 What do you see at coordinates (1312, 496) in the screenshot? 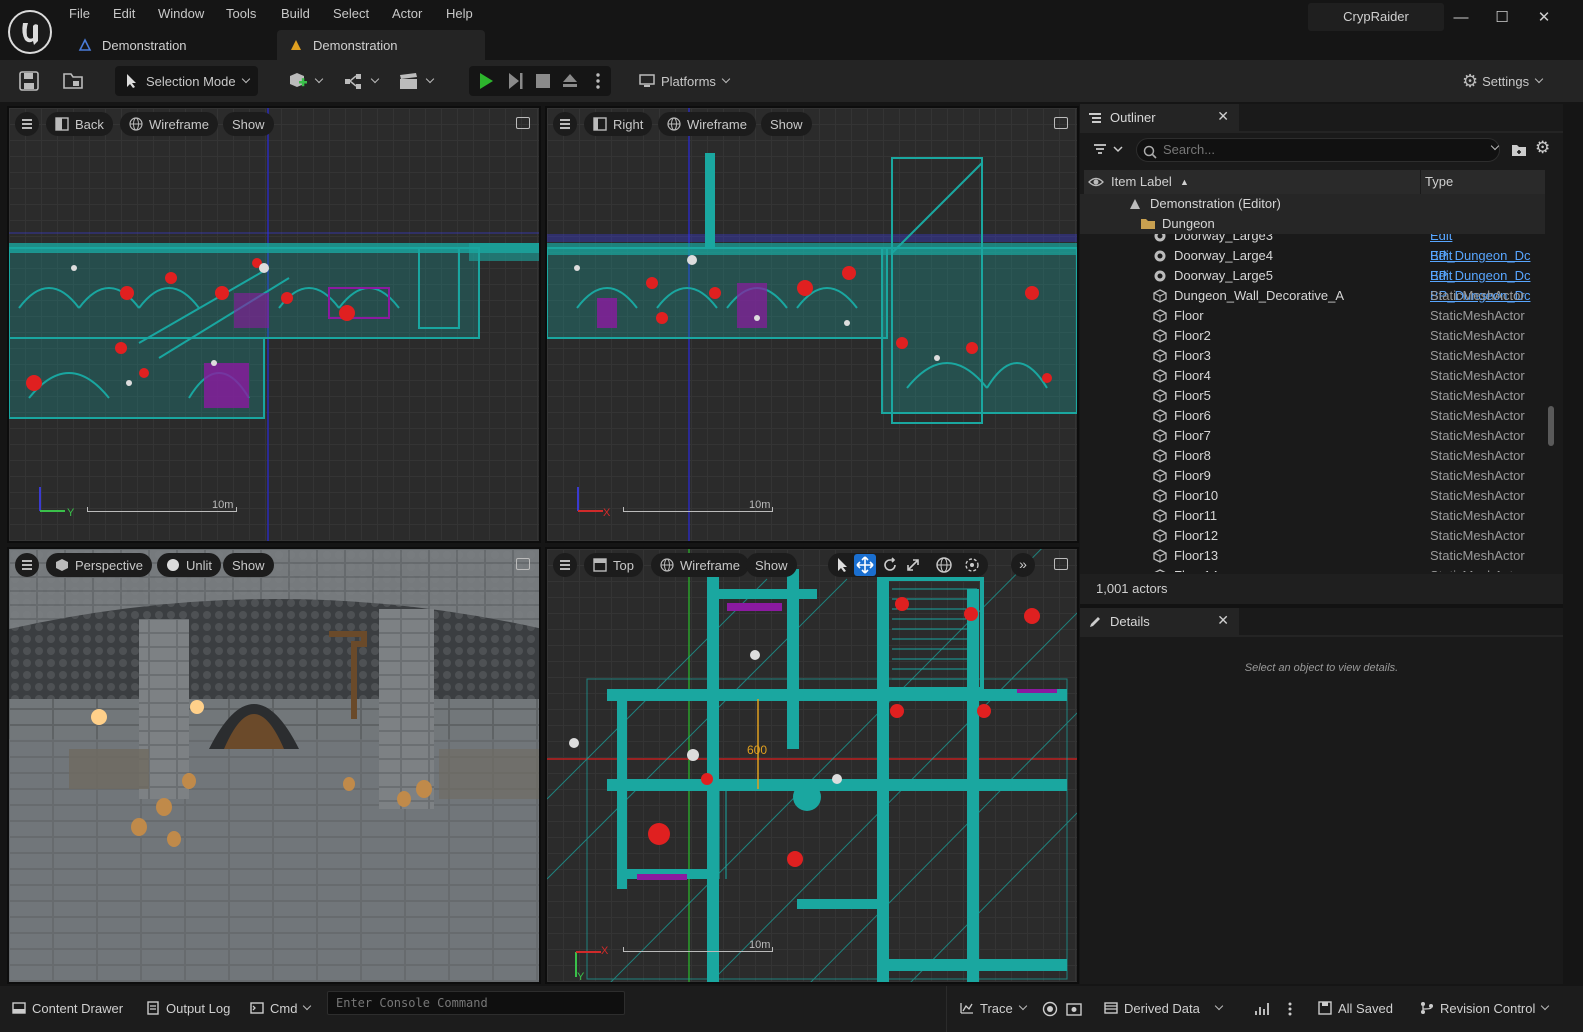
I see `outliner-row: Floor10 StaticMeshActor` at bounding box center [1312, 496].